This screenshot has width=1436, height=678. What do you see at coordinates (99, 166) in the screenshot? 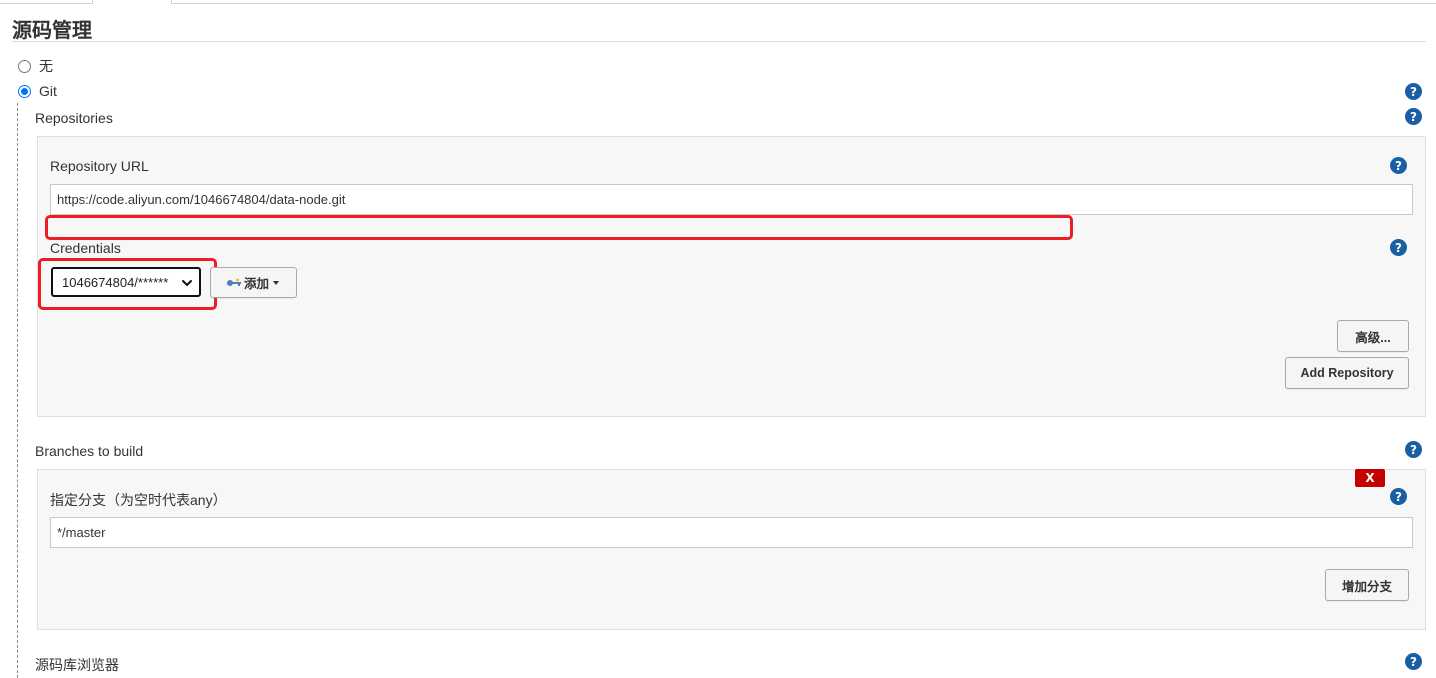
I see `repository-url-label: Repository URL` at bounding box center [99, 166].